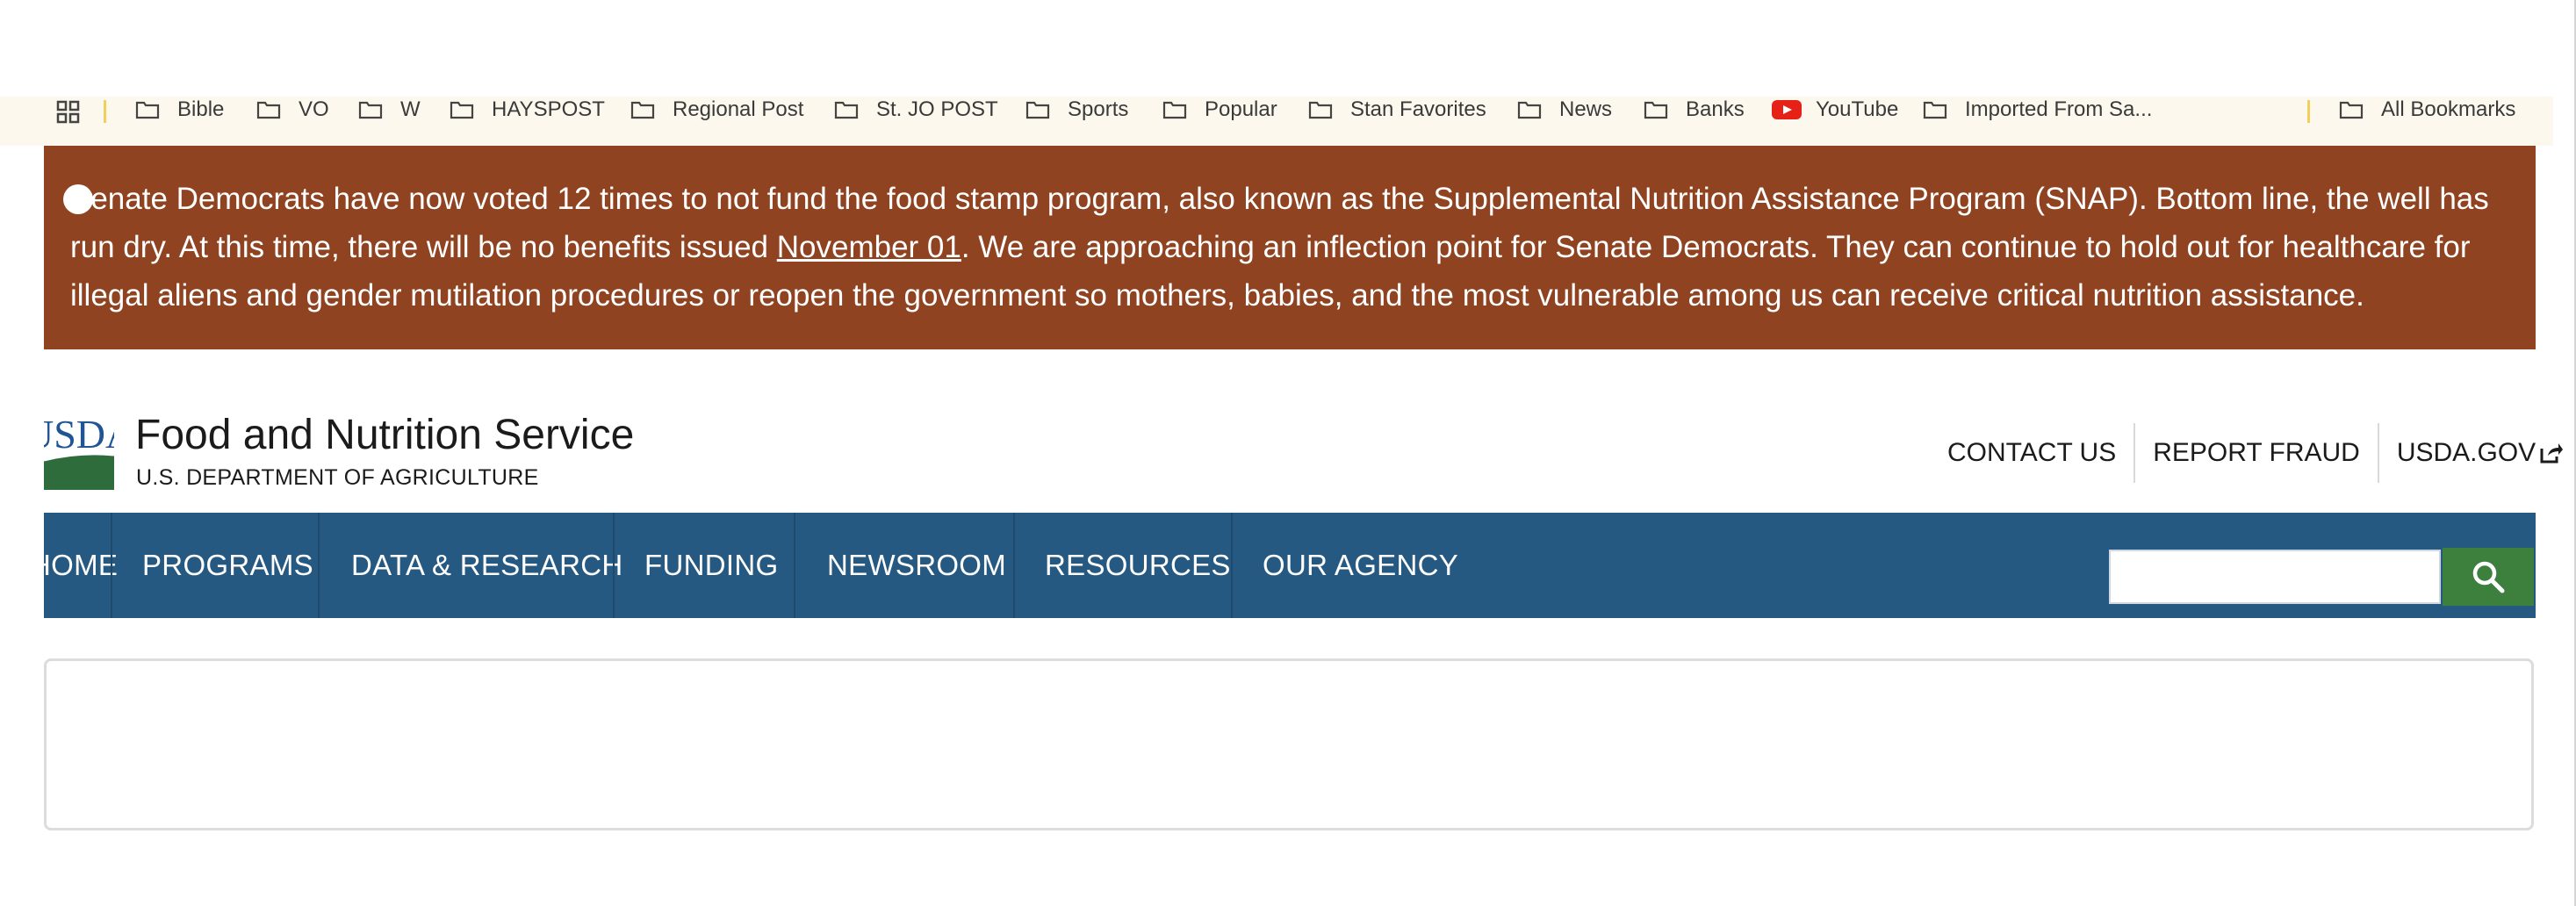 This screenshot has width=2576, height=906. Describe the element at coordinates (916, 565) in the screenshot. I see `nav-newsroom: NEWSROOM` at that location.